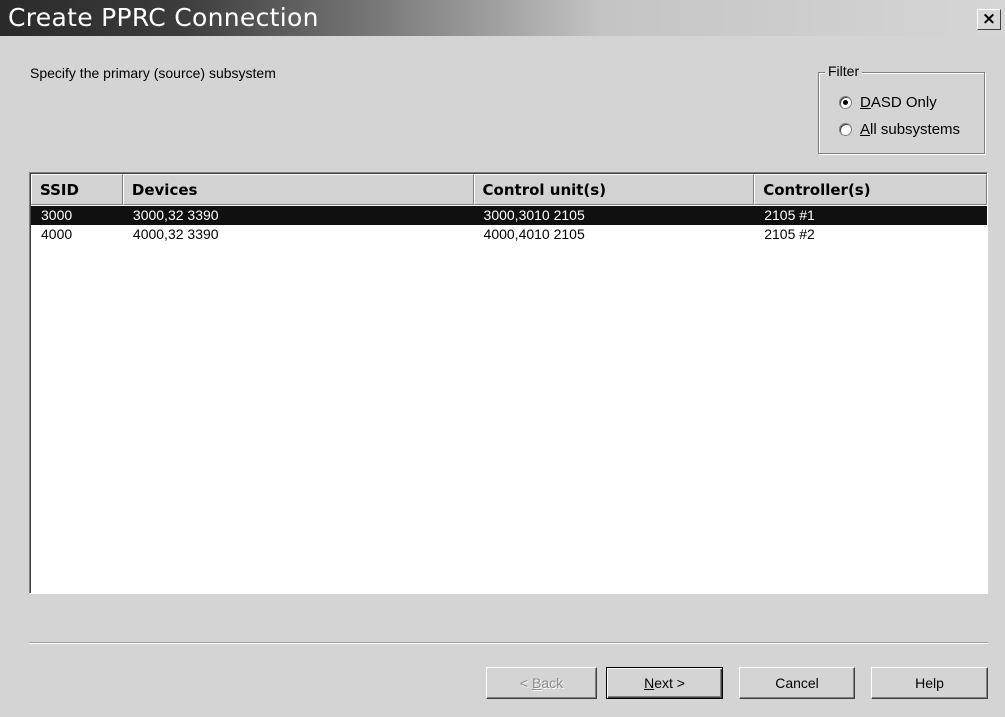  I want to click on cell-devices: 4000,32 3390, so click(175, 234).